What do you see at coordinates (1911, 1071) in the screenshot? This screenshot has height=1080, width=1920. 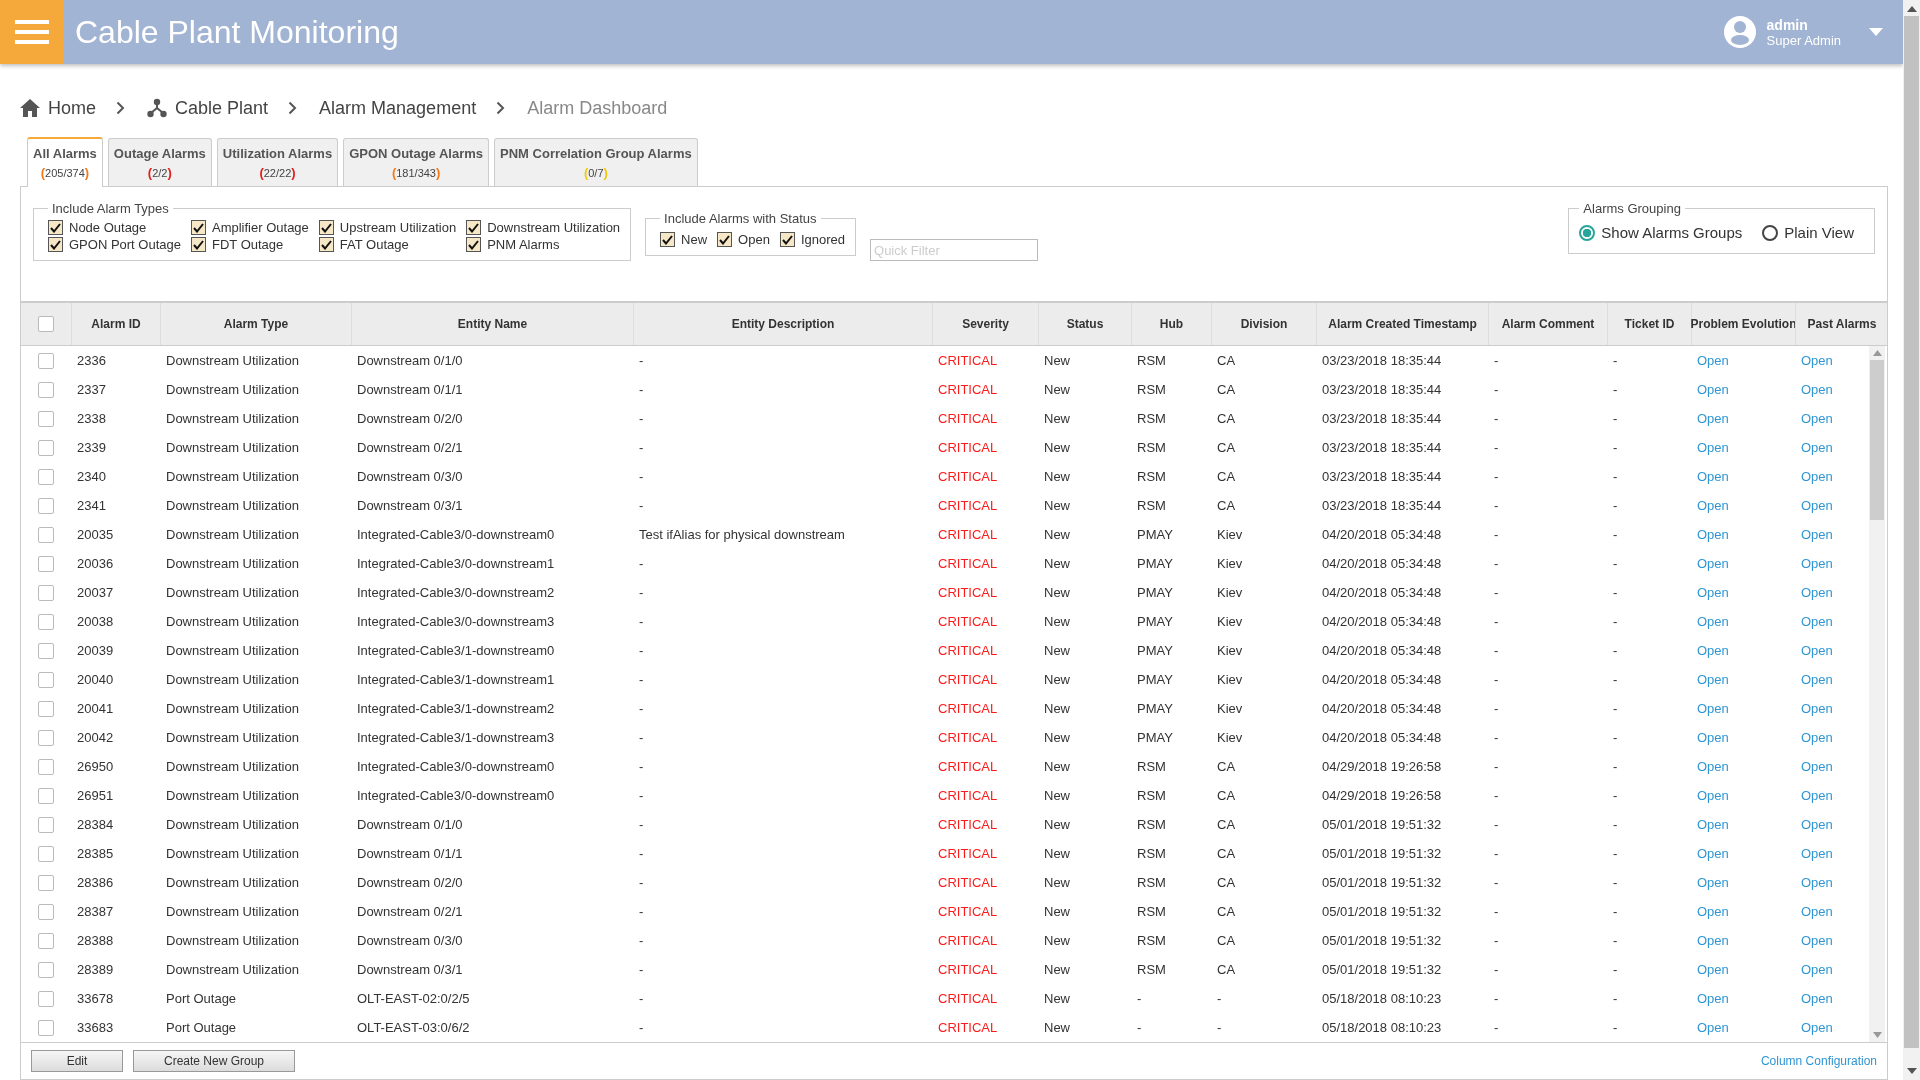 I see `scroll-down-icon` at bounding box center [1911, 1071].